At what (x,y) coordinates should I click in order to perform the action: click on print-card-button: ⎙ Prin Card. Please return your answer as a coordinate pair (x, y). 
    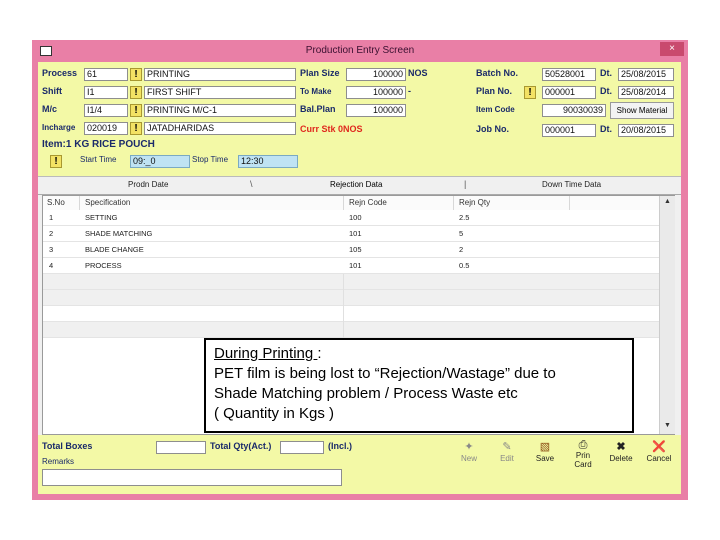
    Looking at the image, I should click on (583, 454).